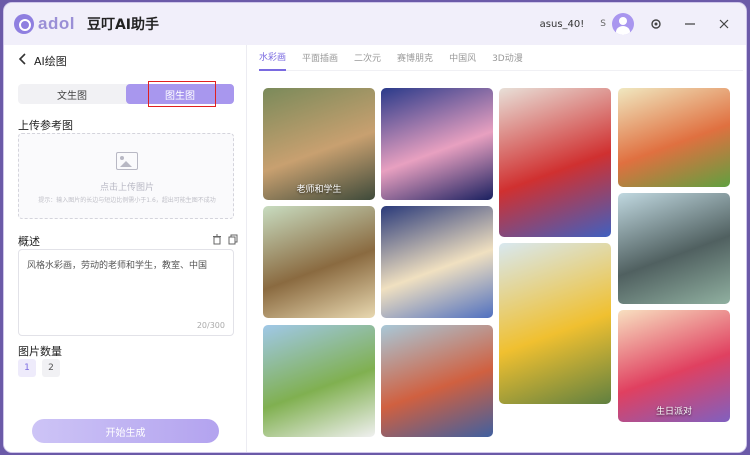  Describe the element at coordinates (375, 24) in the screenshot. I see `title-bar: adol 豆叮AI助手 asus_40! S` at that location.